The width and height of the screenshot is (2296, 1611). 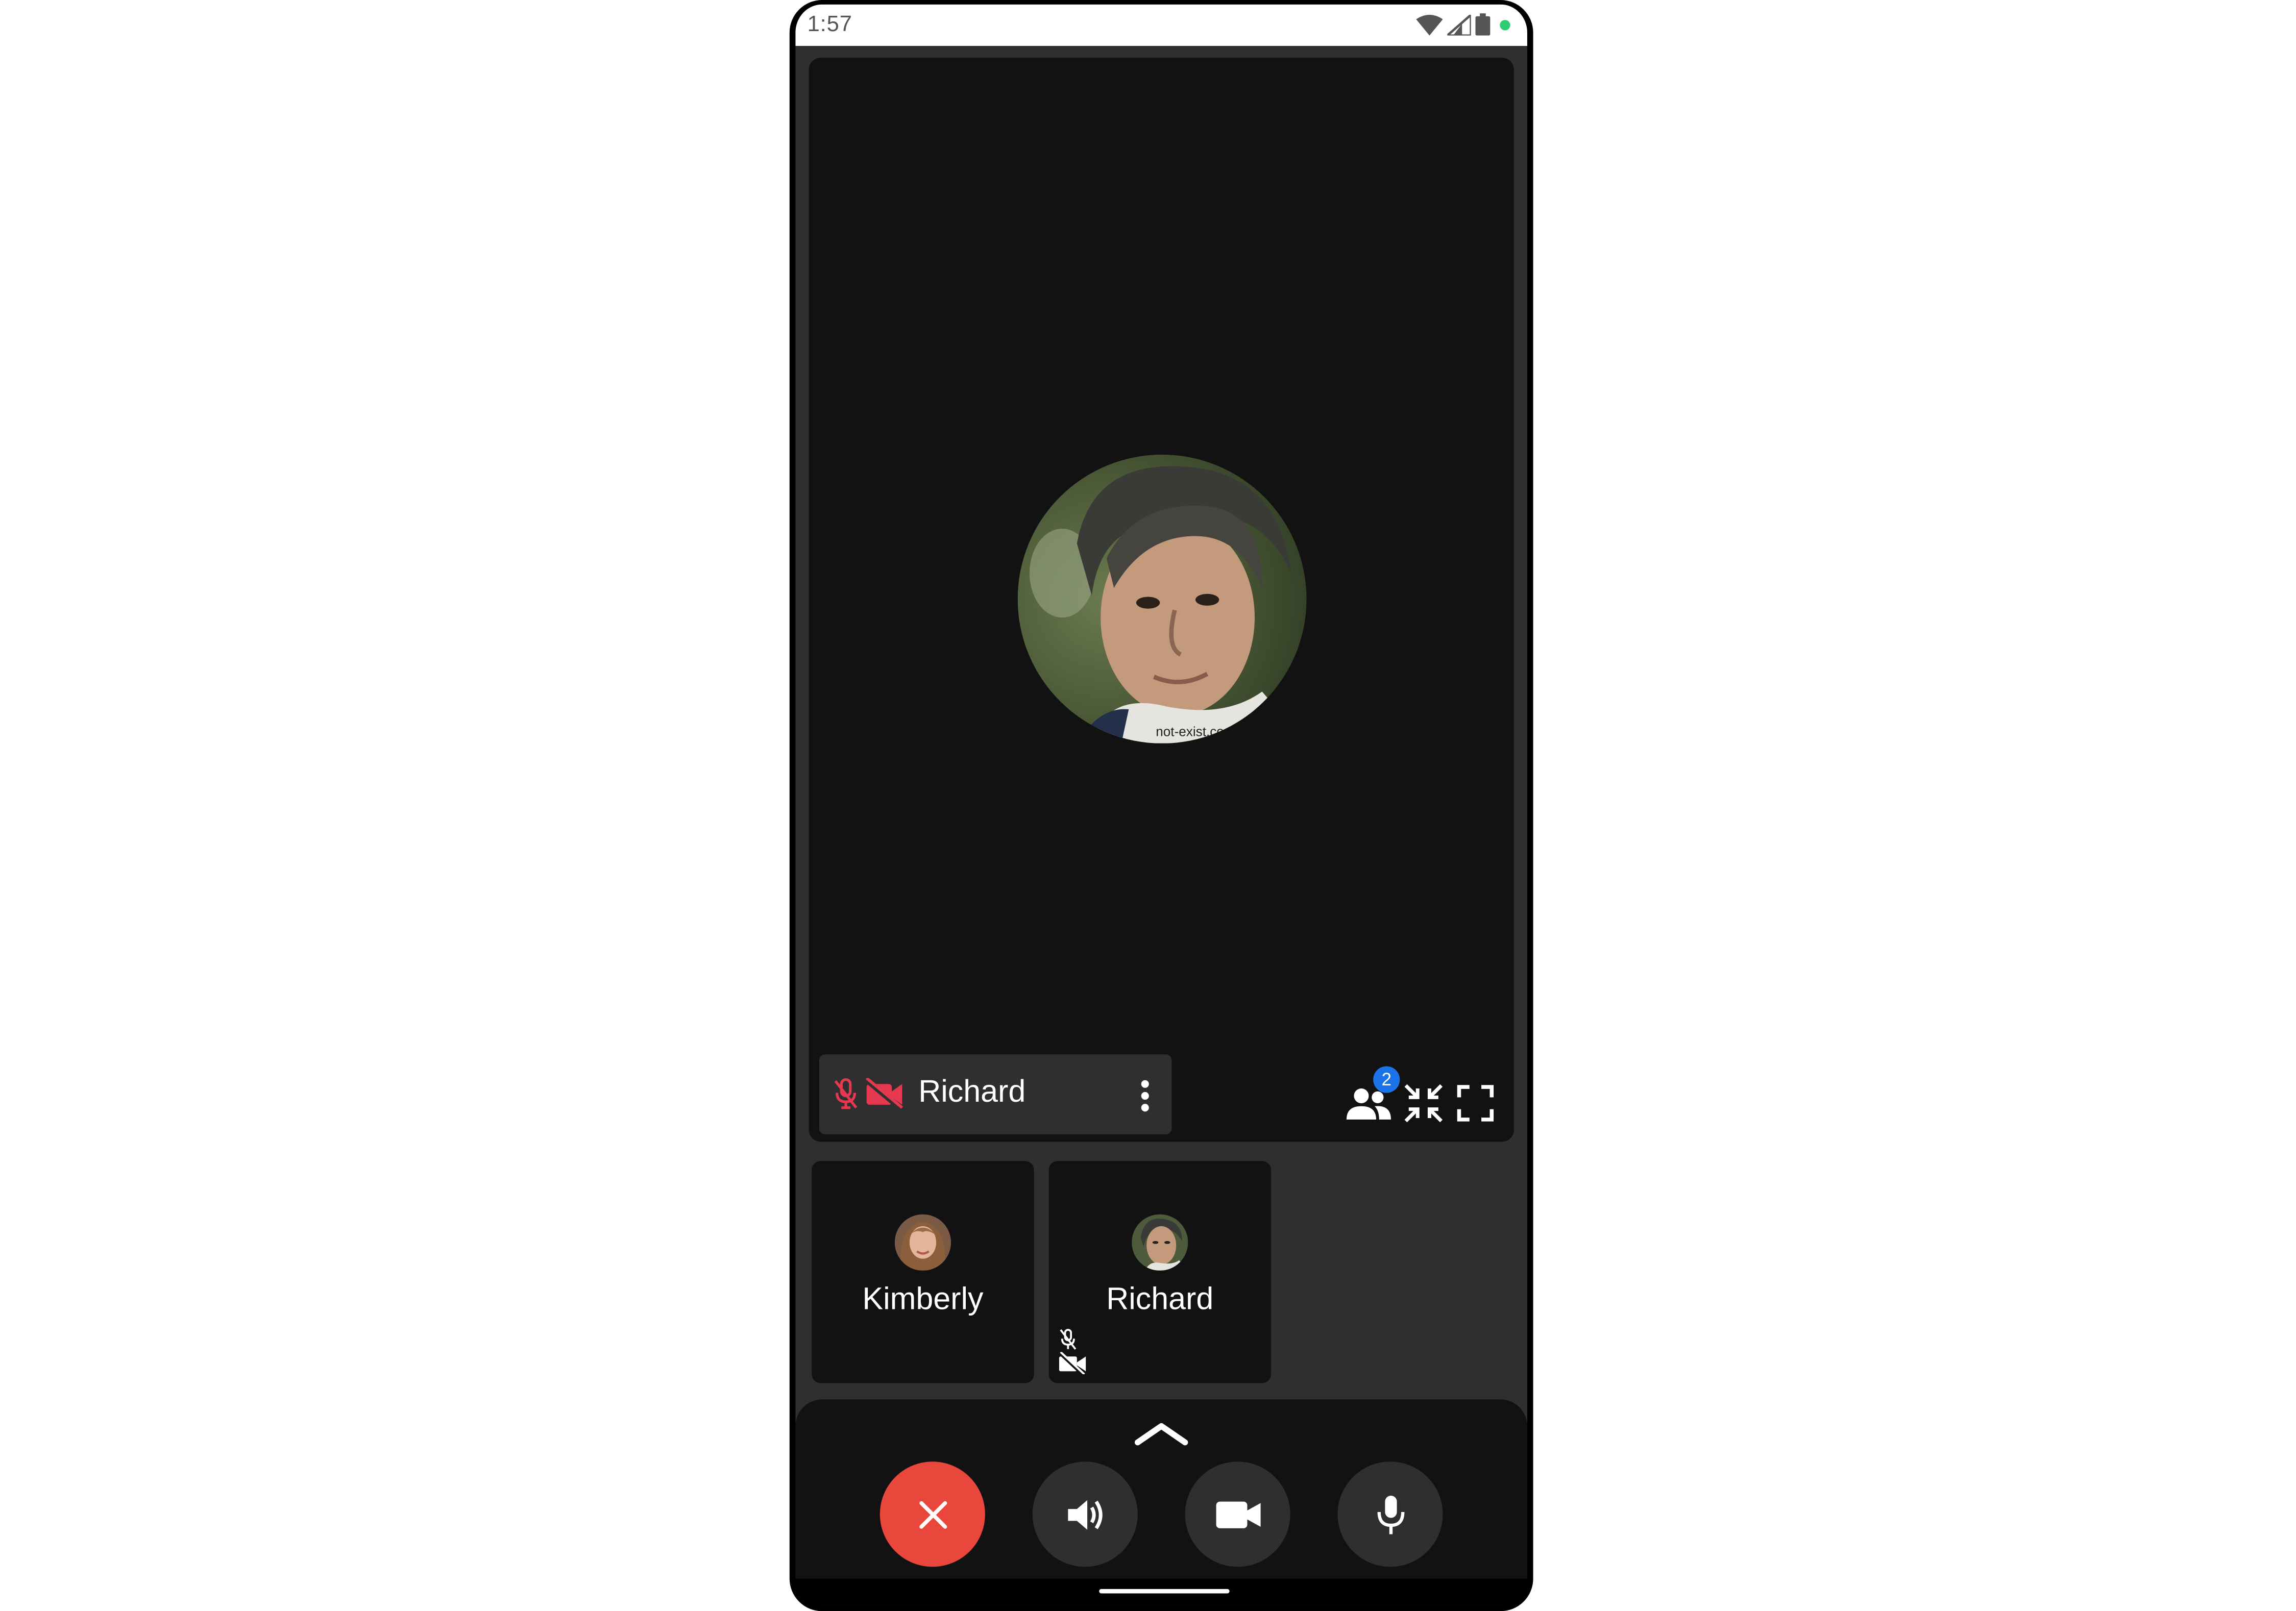 What do you see at coordinates (1160, 1299) in the screenshot?
I see `participant-name: Richard` at bounding box center [1160, 1299].